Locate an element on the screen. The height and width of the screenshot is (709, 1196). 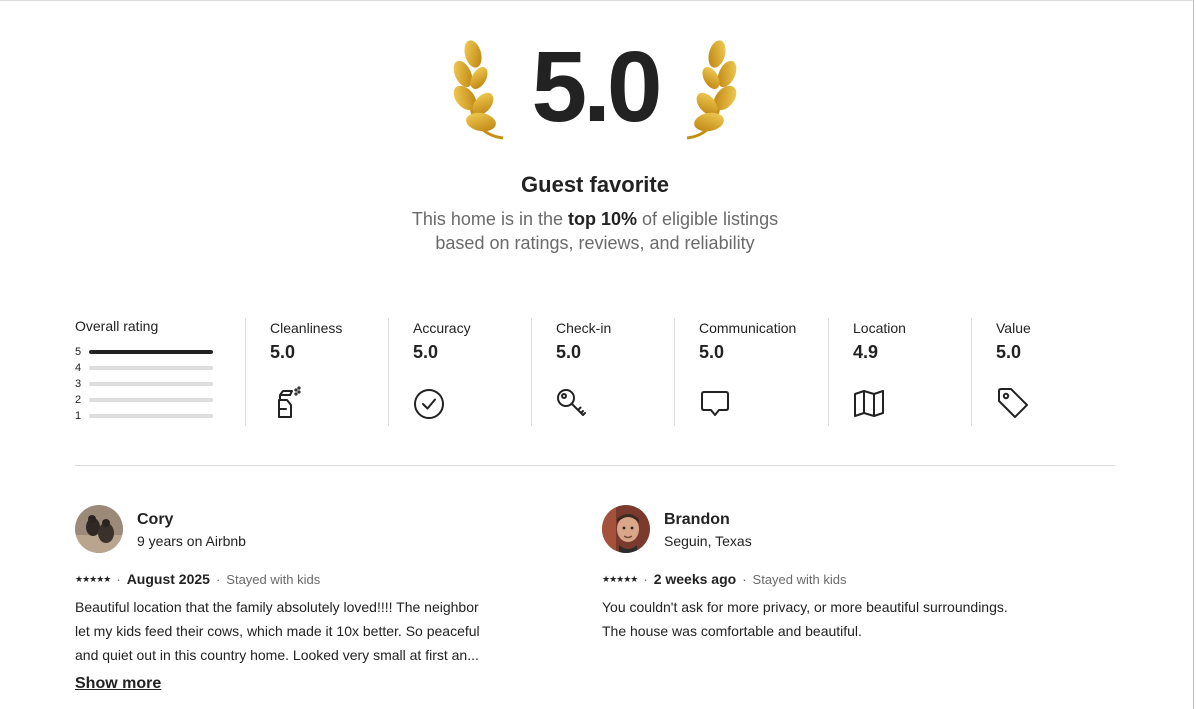
reviewer-info: Brandon Seguin, Texas is located at coordinates (708, 529).